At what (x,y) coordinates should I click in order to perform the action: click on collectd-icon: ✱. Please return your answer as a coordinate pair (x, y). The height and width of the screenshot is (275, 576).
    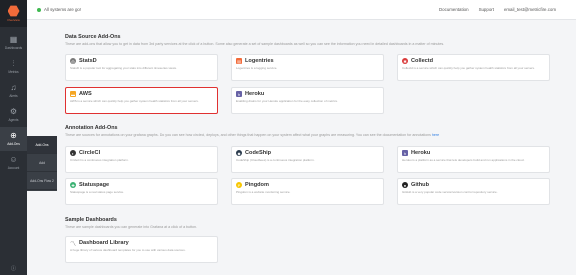
    Looking at the image, I should click on (405, 61).